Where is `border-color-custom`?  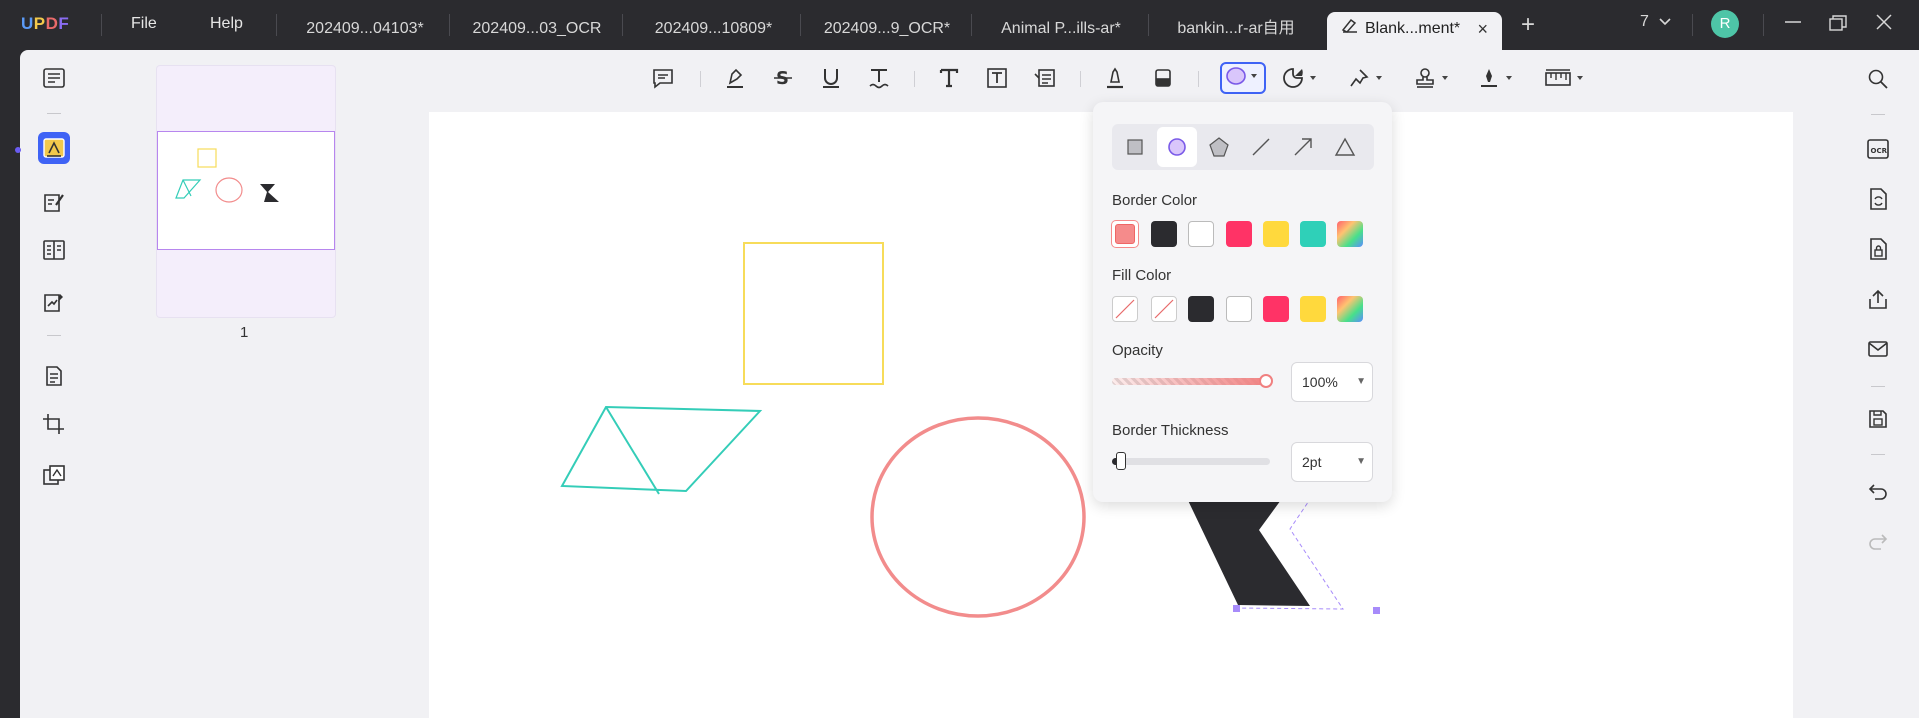
border-color-custom is located at coordinates (1350, 234).